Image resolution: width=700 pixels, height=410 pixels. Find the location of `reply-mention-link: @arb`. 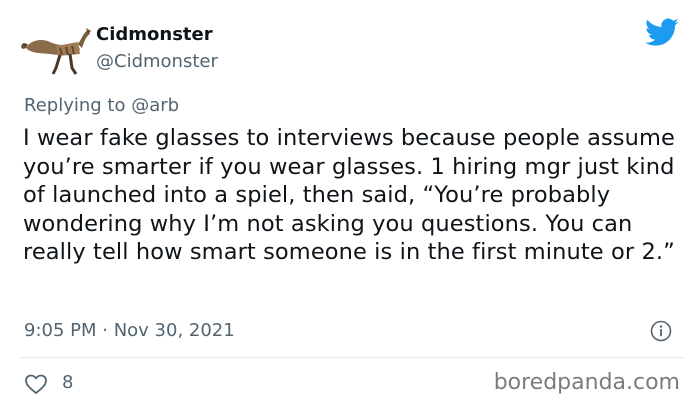

reply-mention-link: @arb is located at coordinates (155, 105).